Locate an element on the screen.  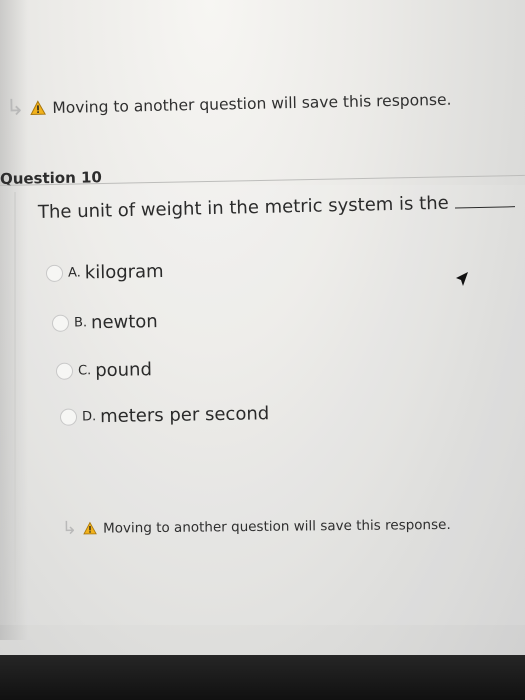
monitor-bezel is located at coordinates (262, 677).